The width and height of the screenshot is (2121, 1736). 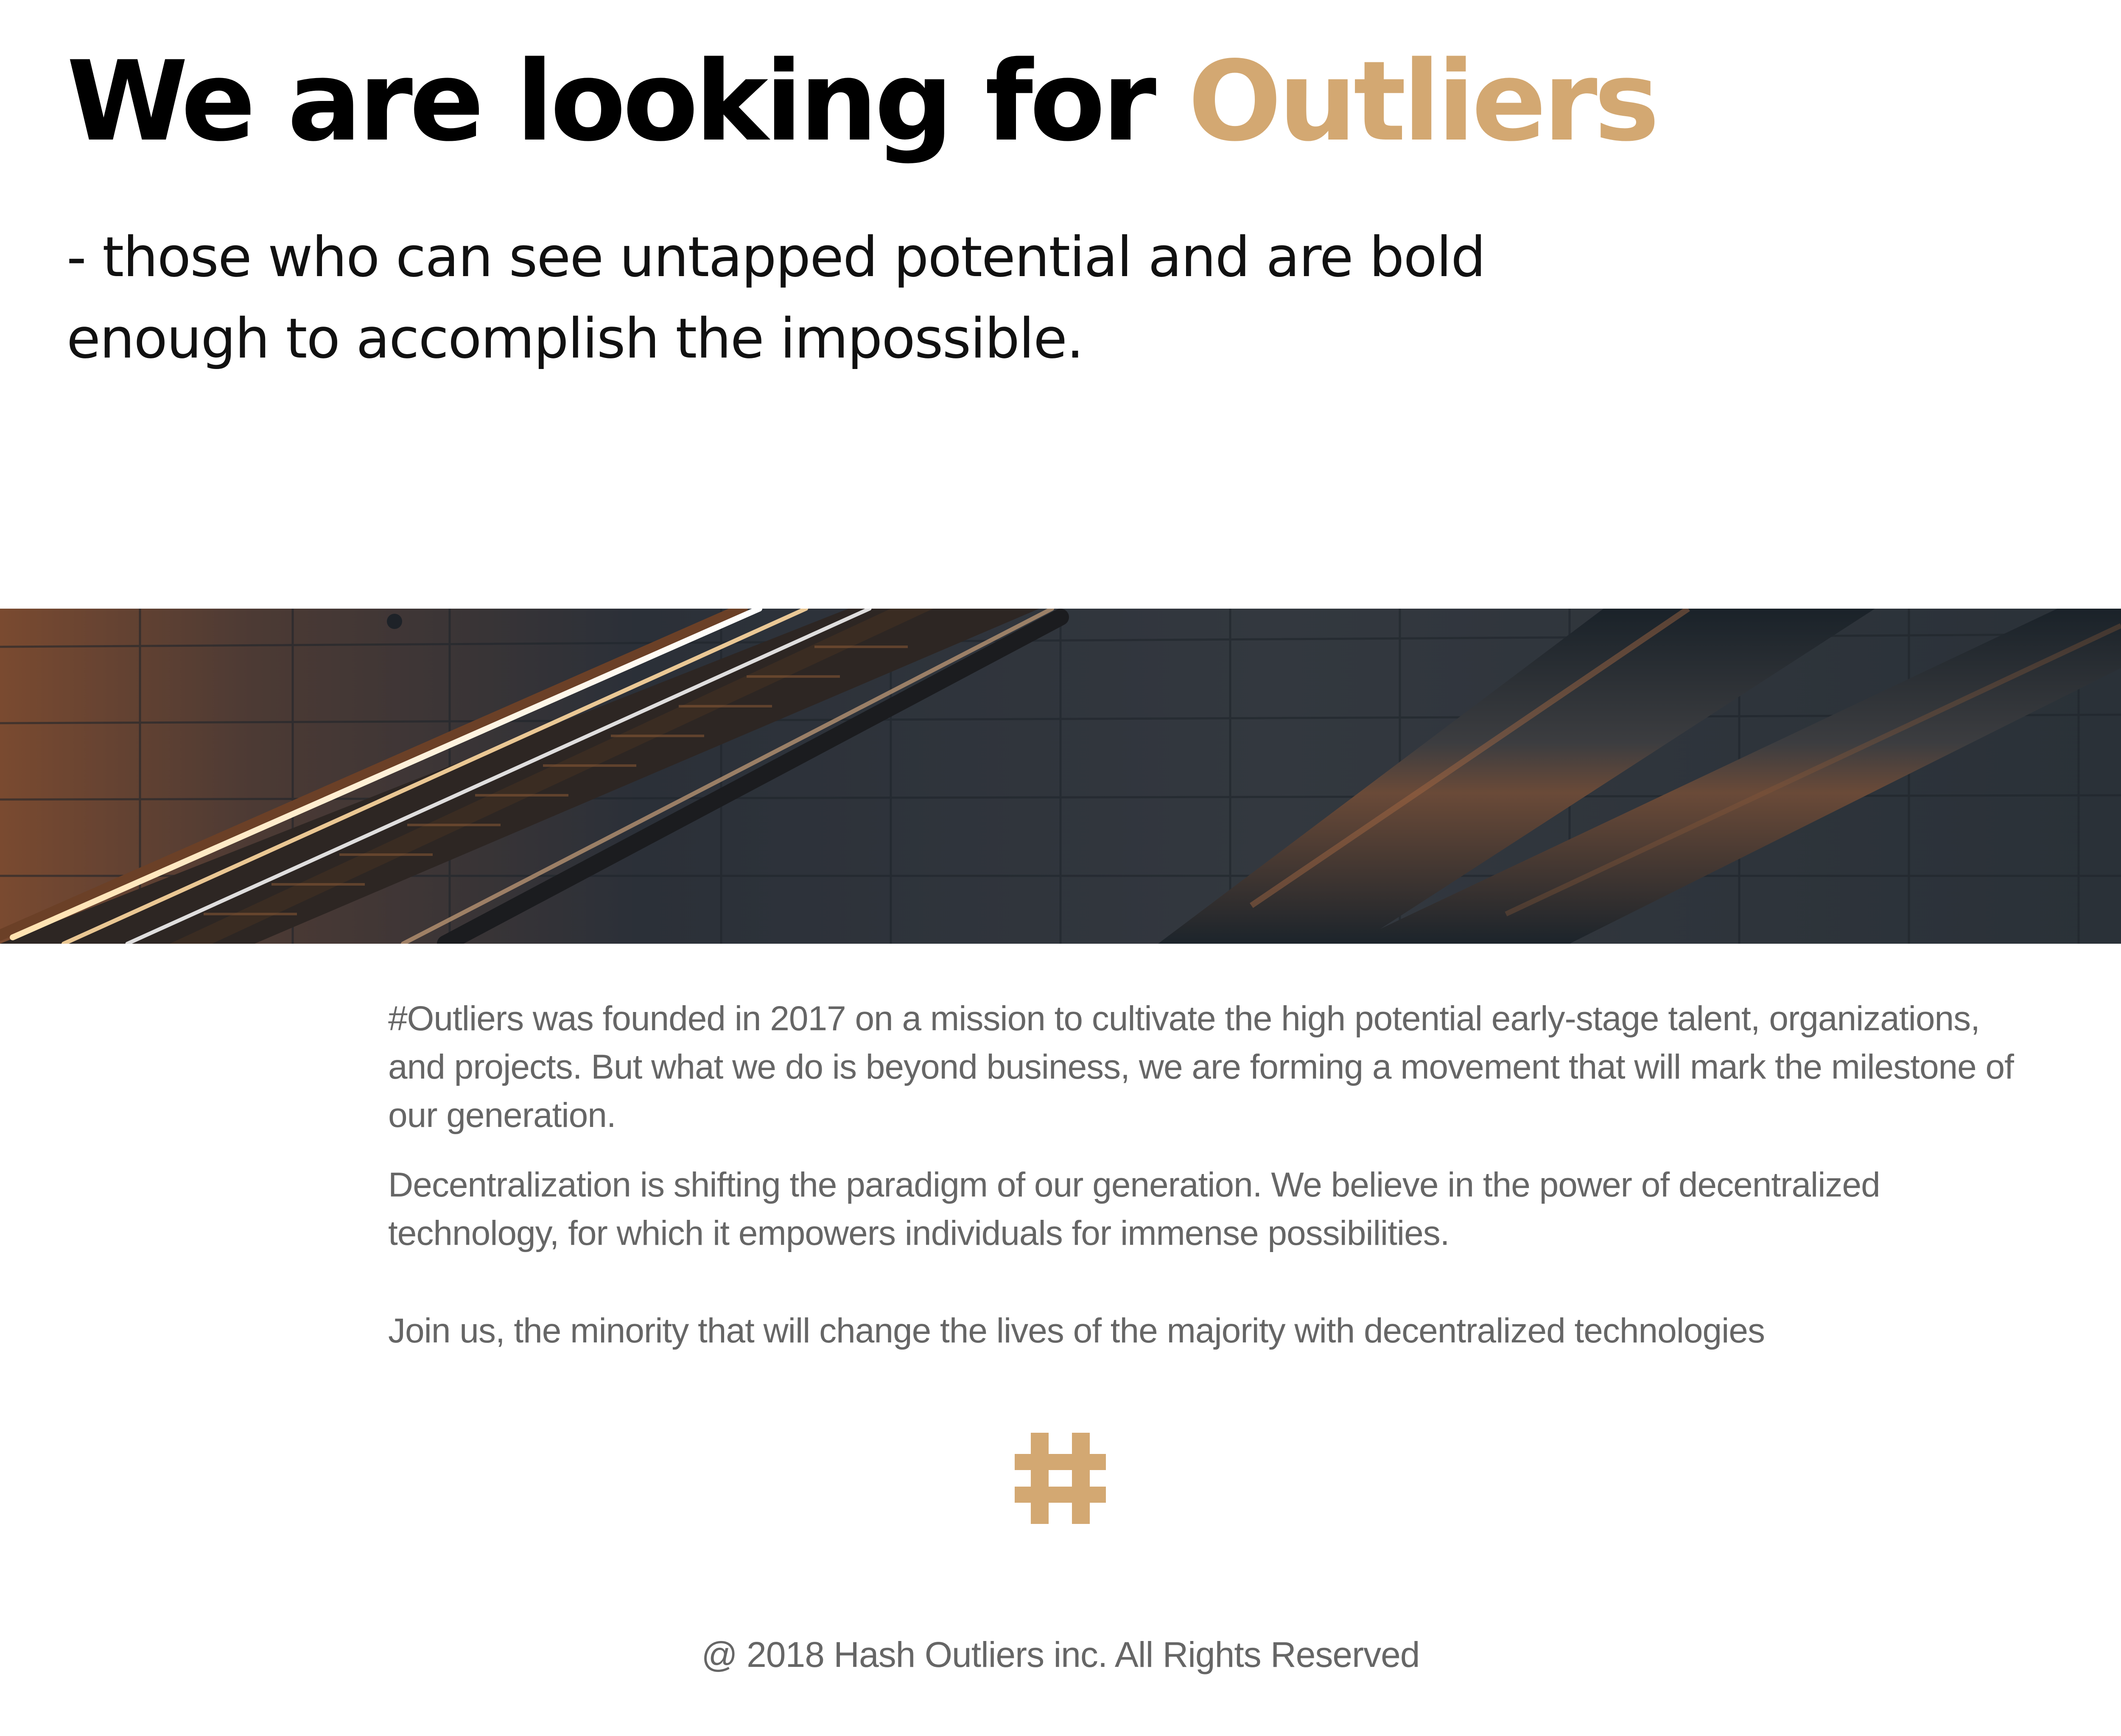 What do you see at coordinates (627, 102) in the screenshot?
I see `page-title-main: We are looking for` at bounding box center [627, 102].